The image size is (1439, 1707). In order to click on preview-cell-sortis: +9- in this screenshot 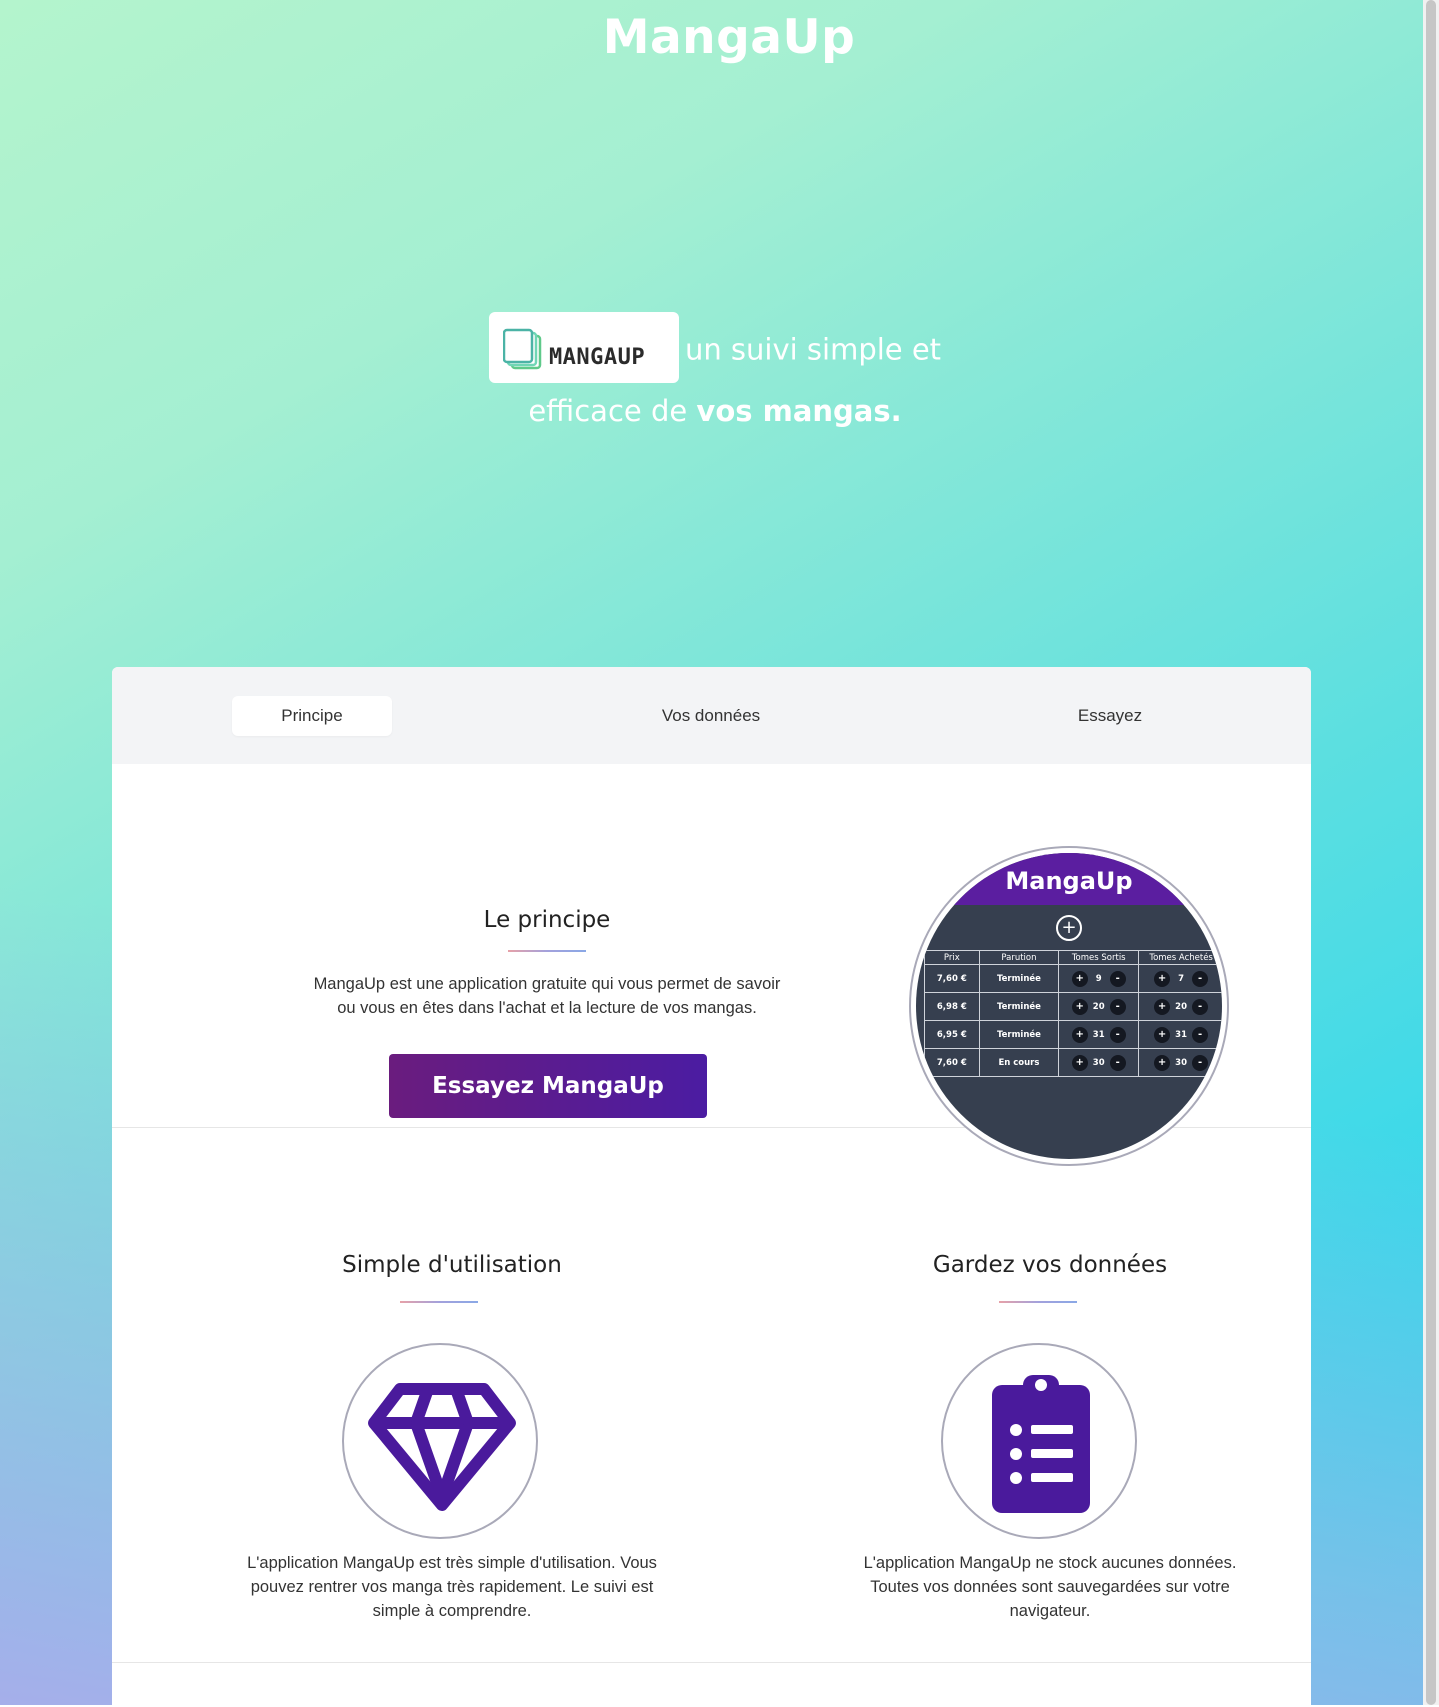, I will do `click(1099, 978)`.